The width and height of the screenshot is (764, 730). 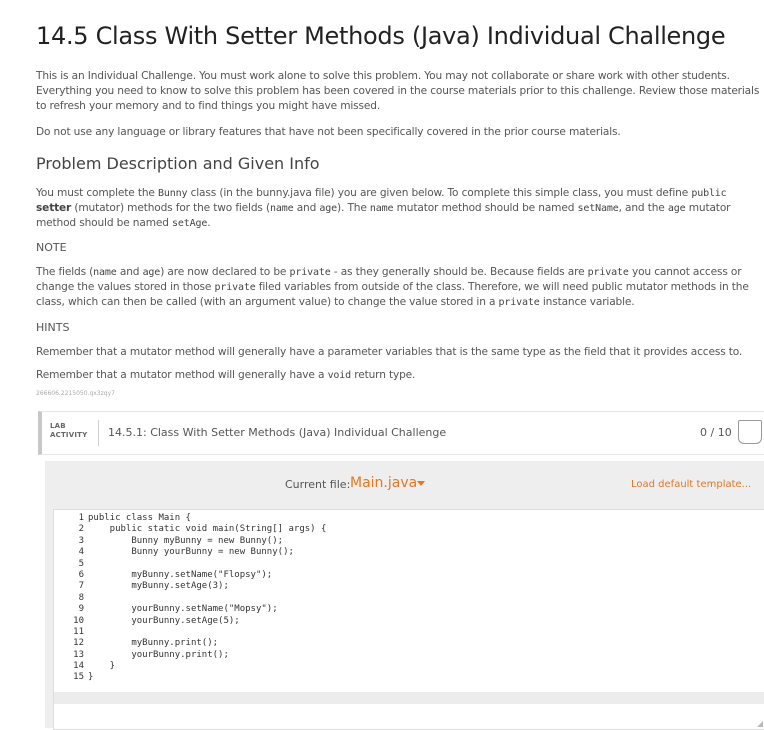 What do you see at coordinates (207, 621) in the screenshot?
I see `code-line: yourBunny.setAge(5);` at bounding box center [207, 621].